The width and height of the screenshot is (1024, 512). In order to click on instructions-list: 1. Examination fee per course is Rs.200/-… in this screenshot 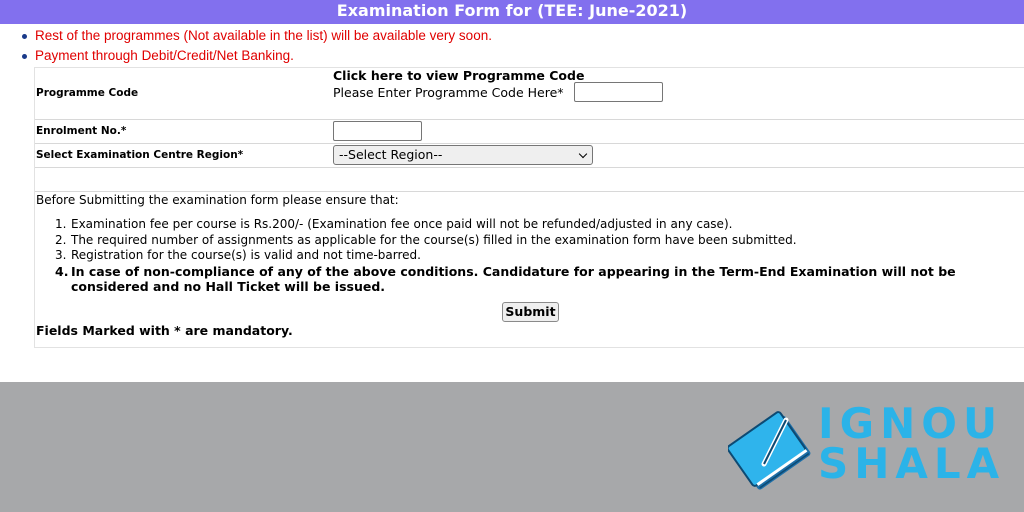, I will do `click(539, 256)`.